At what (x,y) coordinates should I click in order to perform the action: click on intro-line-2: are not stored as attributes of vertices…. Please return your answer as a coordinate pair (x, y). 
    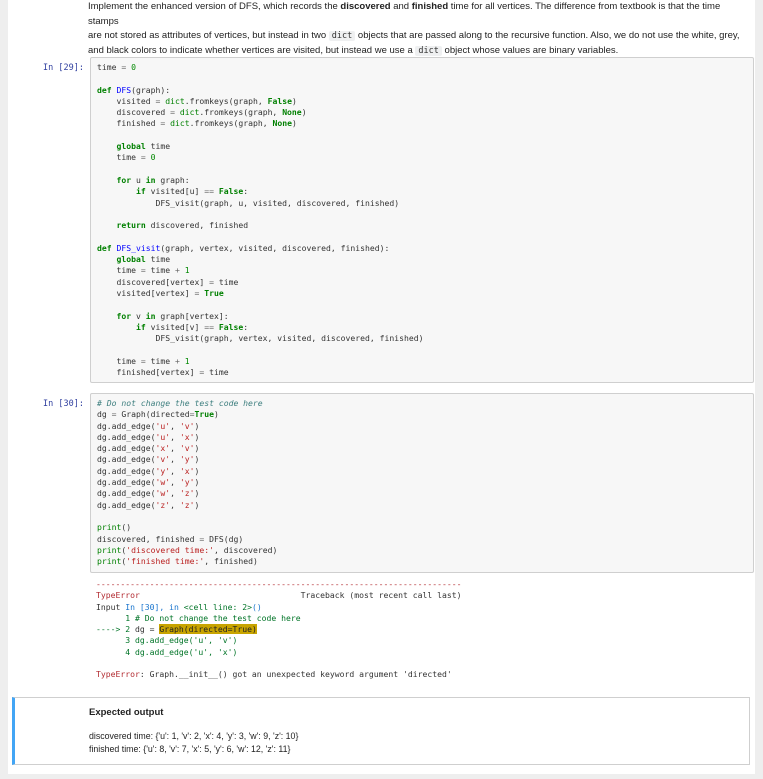
    Looking at the image, I should click on (414, 35).